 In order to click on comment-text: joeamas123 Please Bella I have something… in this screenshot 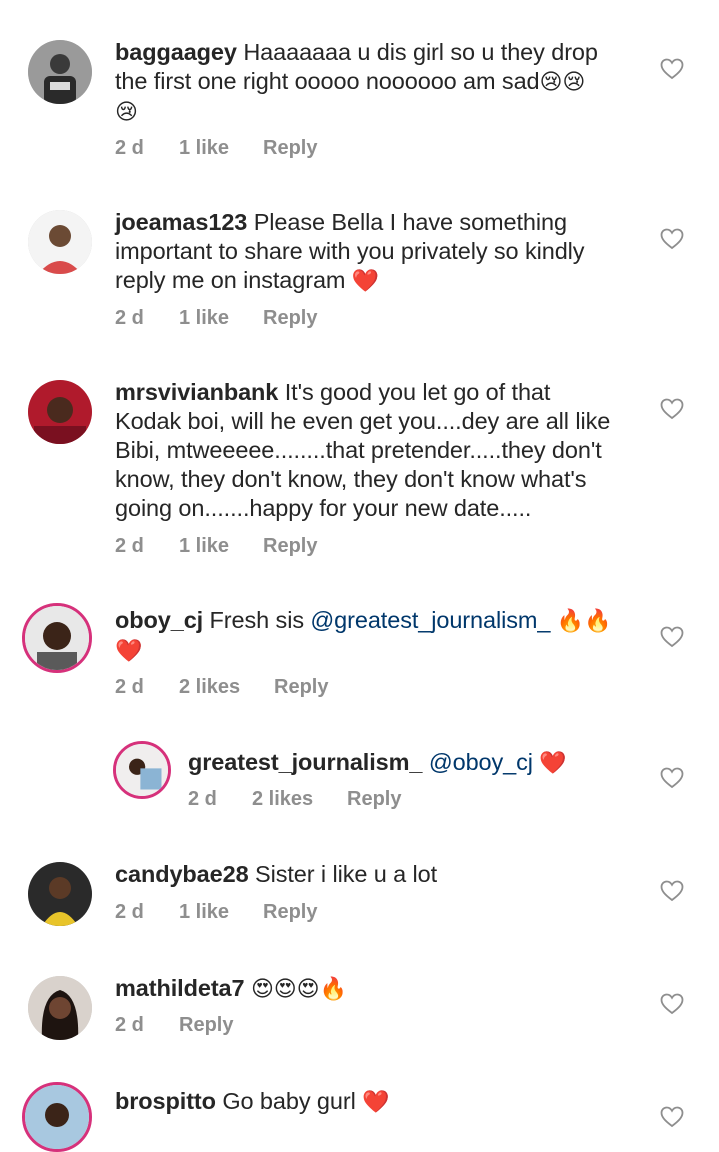, I will do `click(350, 251)`.